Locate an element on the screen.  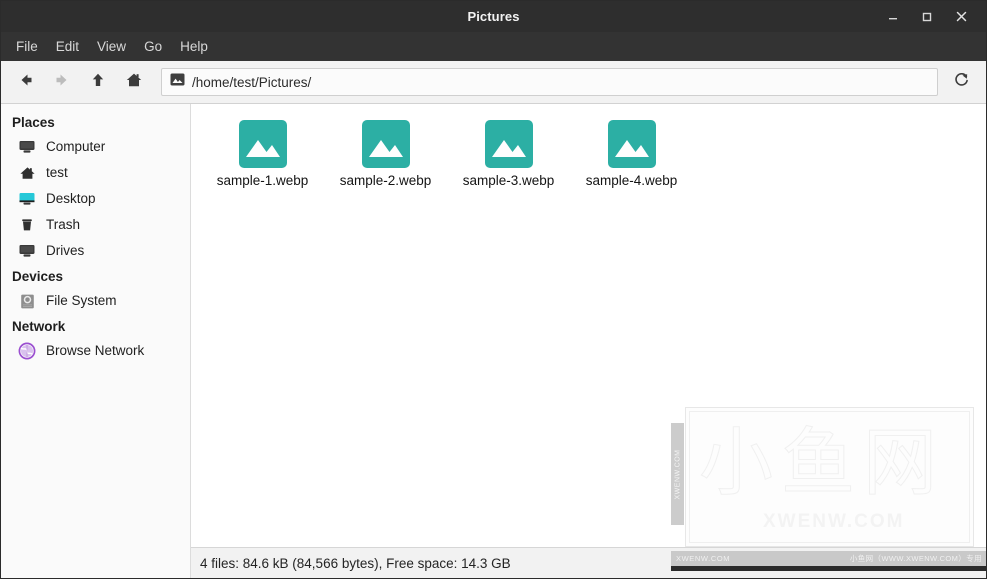
menu-edit: Edit is located at coordinates (67, 47).